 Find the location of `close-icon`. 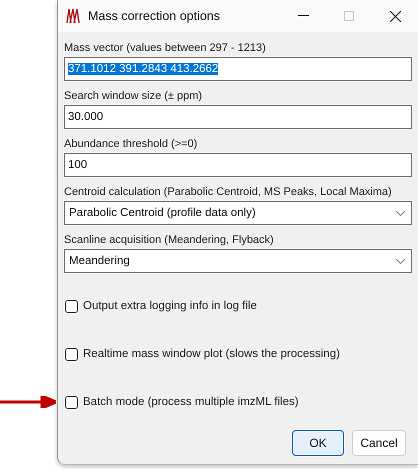

close-icon is located at coordinates (395, 16).